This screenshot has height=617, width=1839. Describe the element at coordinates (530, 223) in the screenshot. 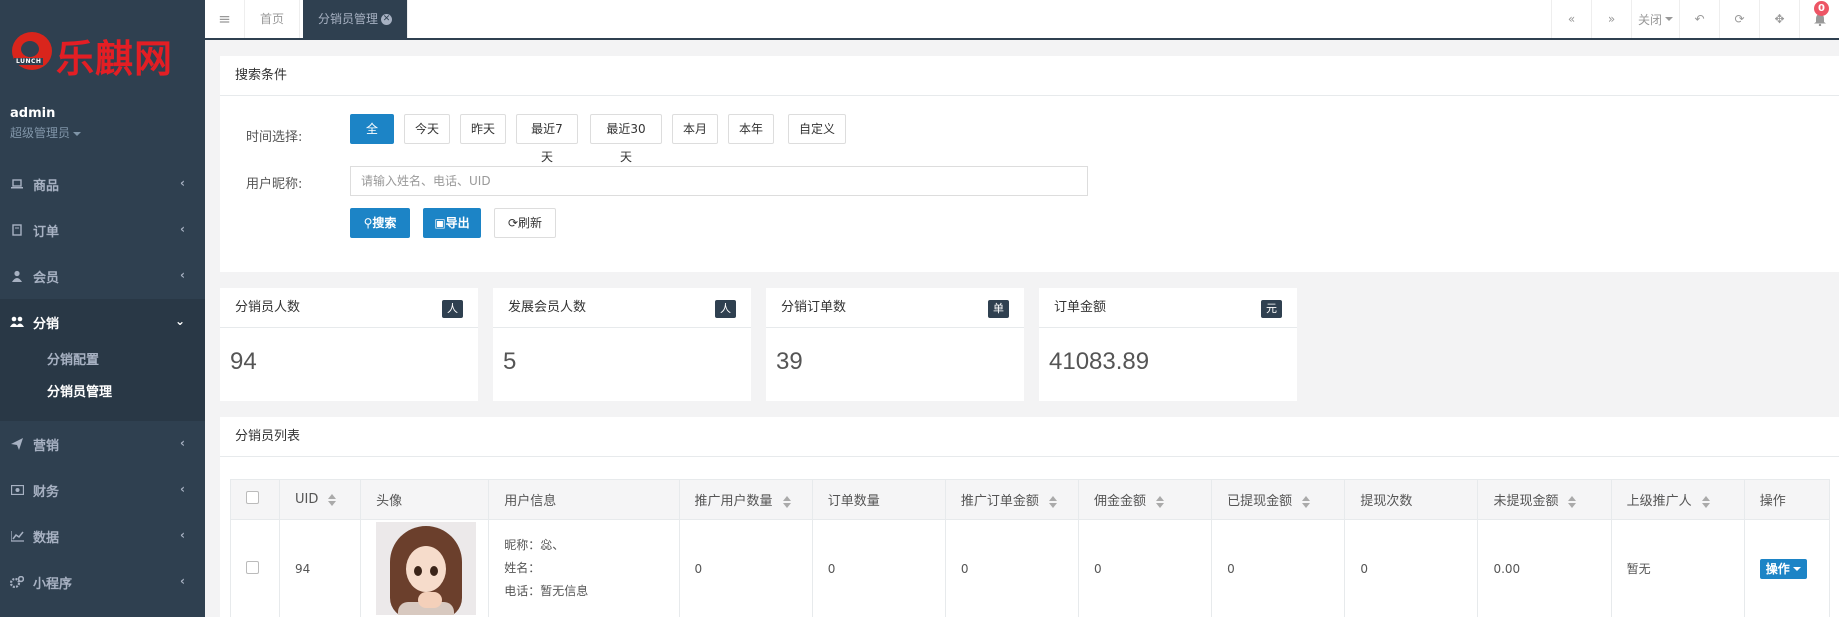

I see `refresh-button-label: 刷新` at that location.